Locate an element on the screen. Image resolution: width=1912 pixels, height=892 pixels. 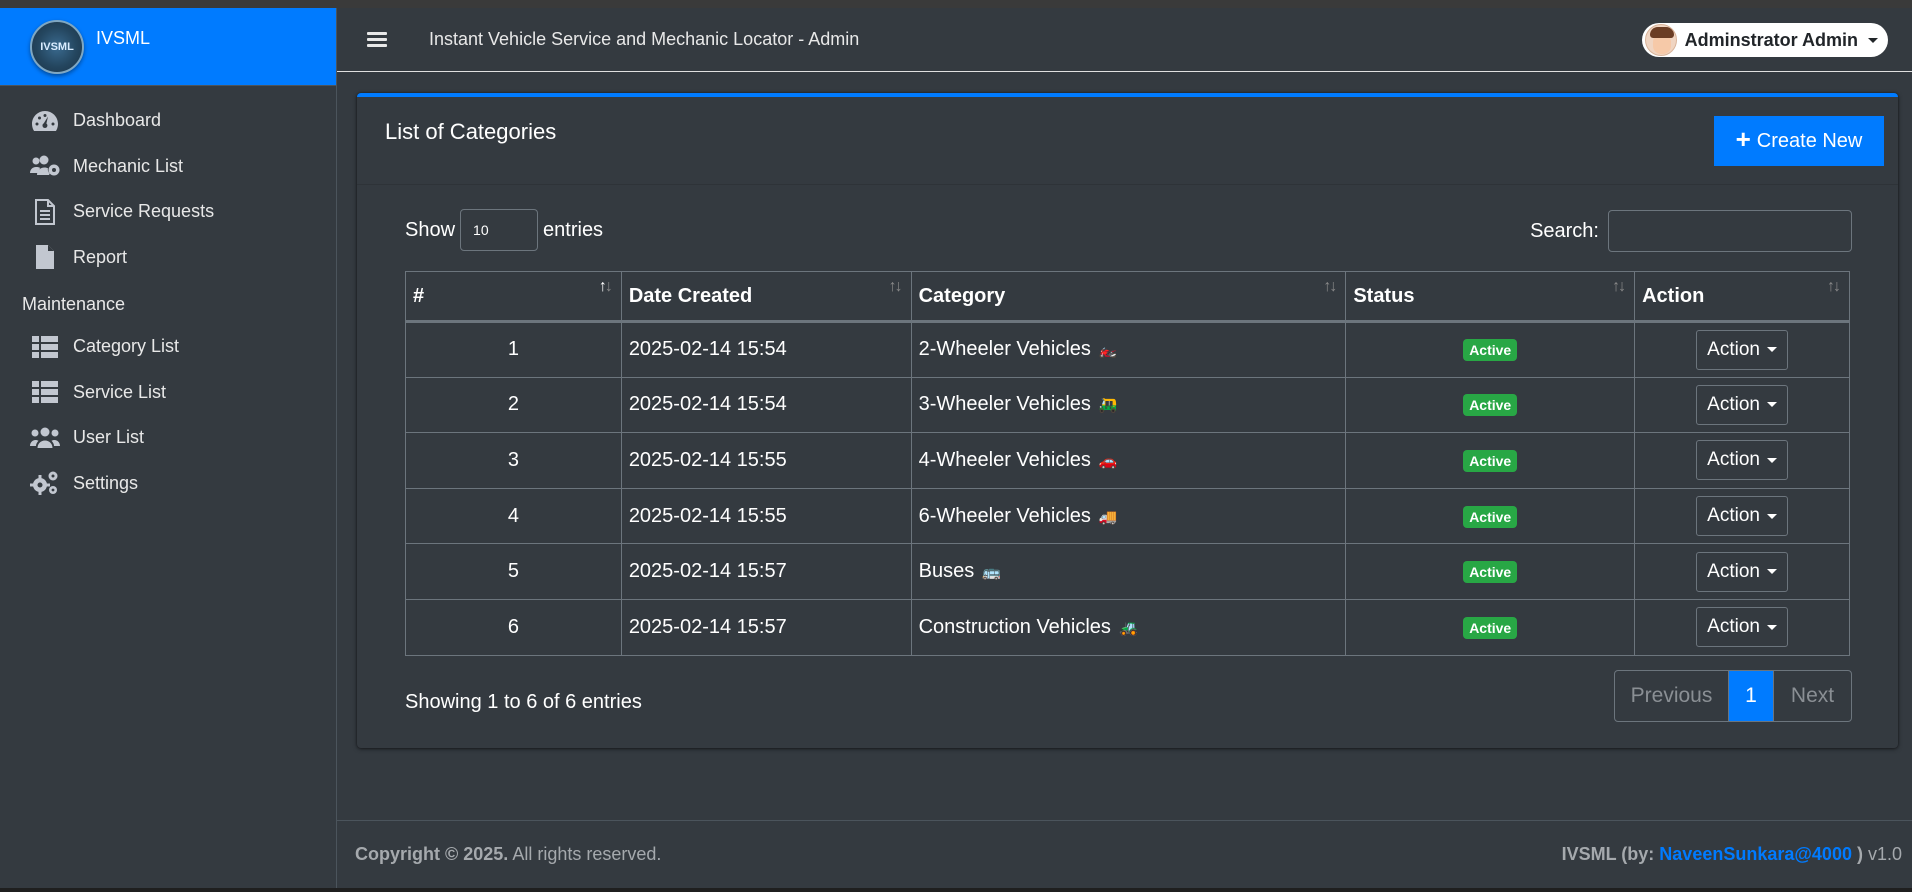
sidebar-item-mechanic-list: Mechanic List is located at coordinates (168, 167).